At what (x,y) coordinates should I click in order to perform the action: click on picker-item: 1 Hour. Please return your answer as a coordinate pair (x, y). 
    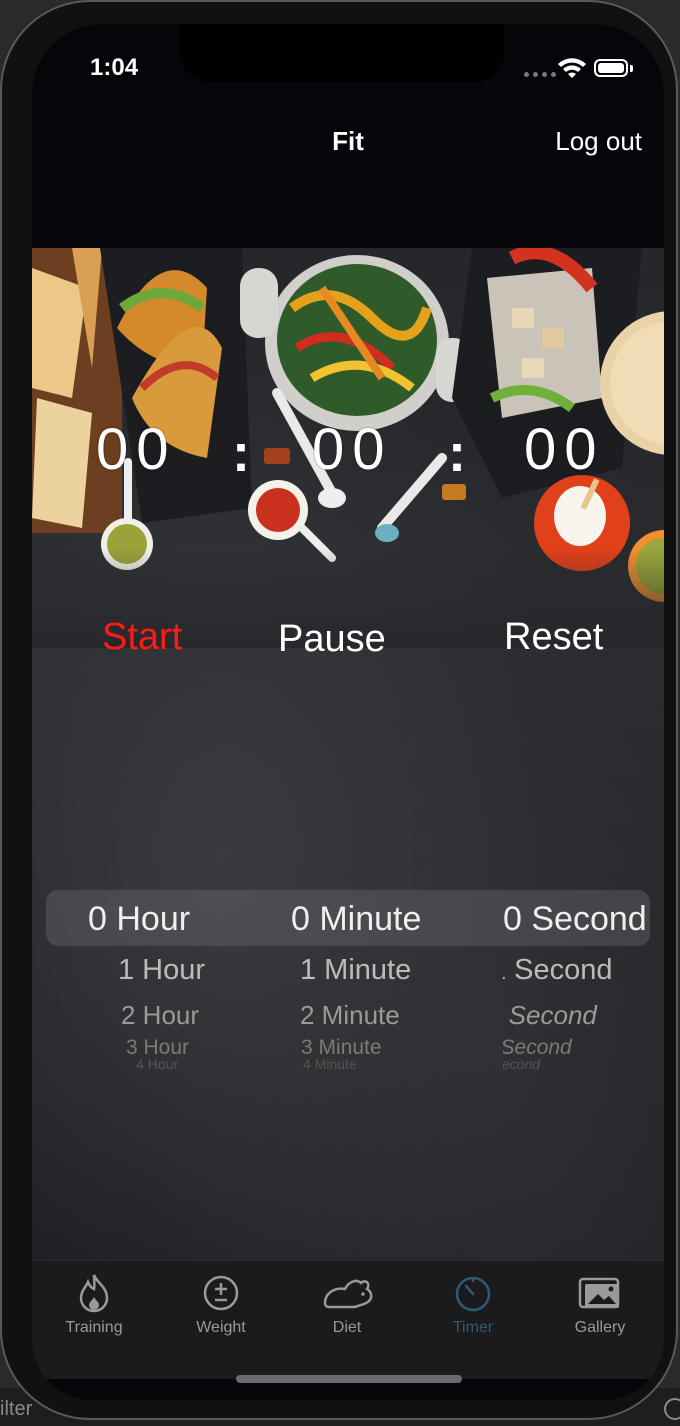
    Looking at the image, I should click on (161, 970).